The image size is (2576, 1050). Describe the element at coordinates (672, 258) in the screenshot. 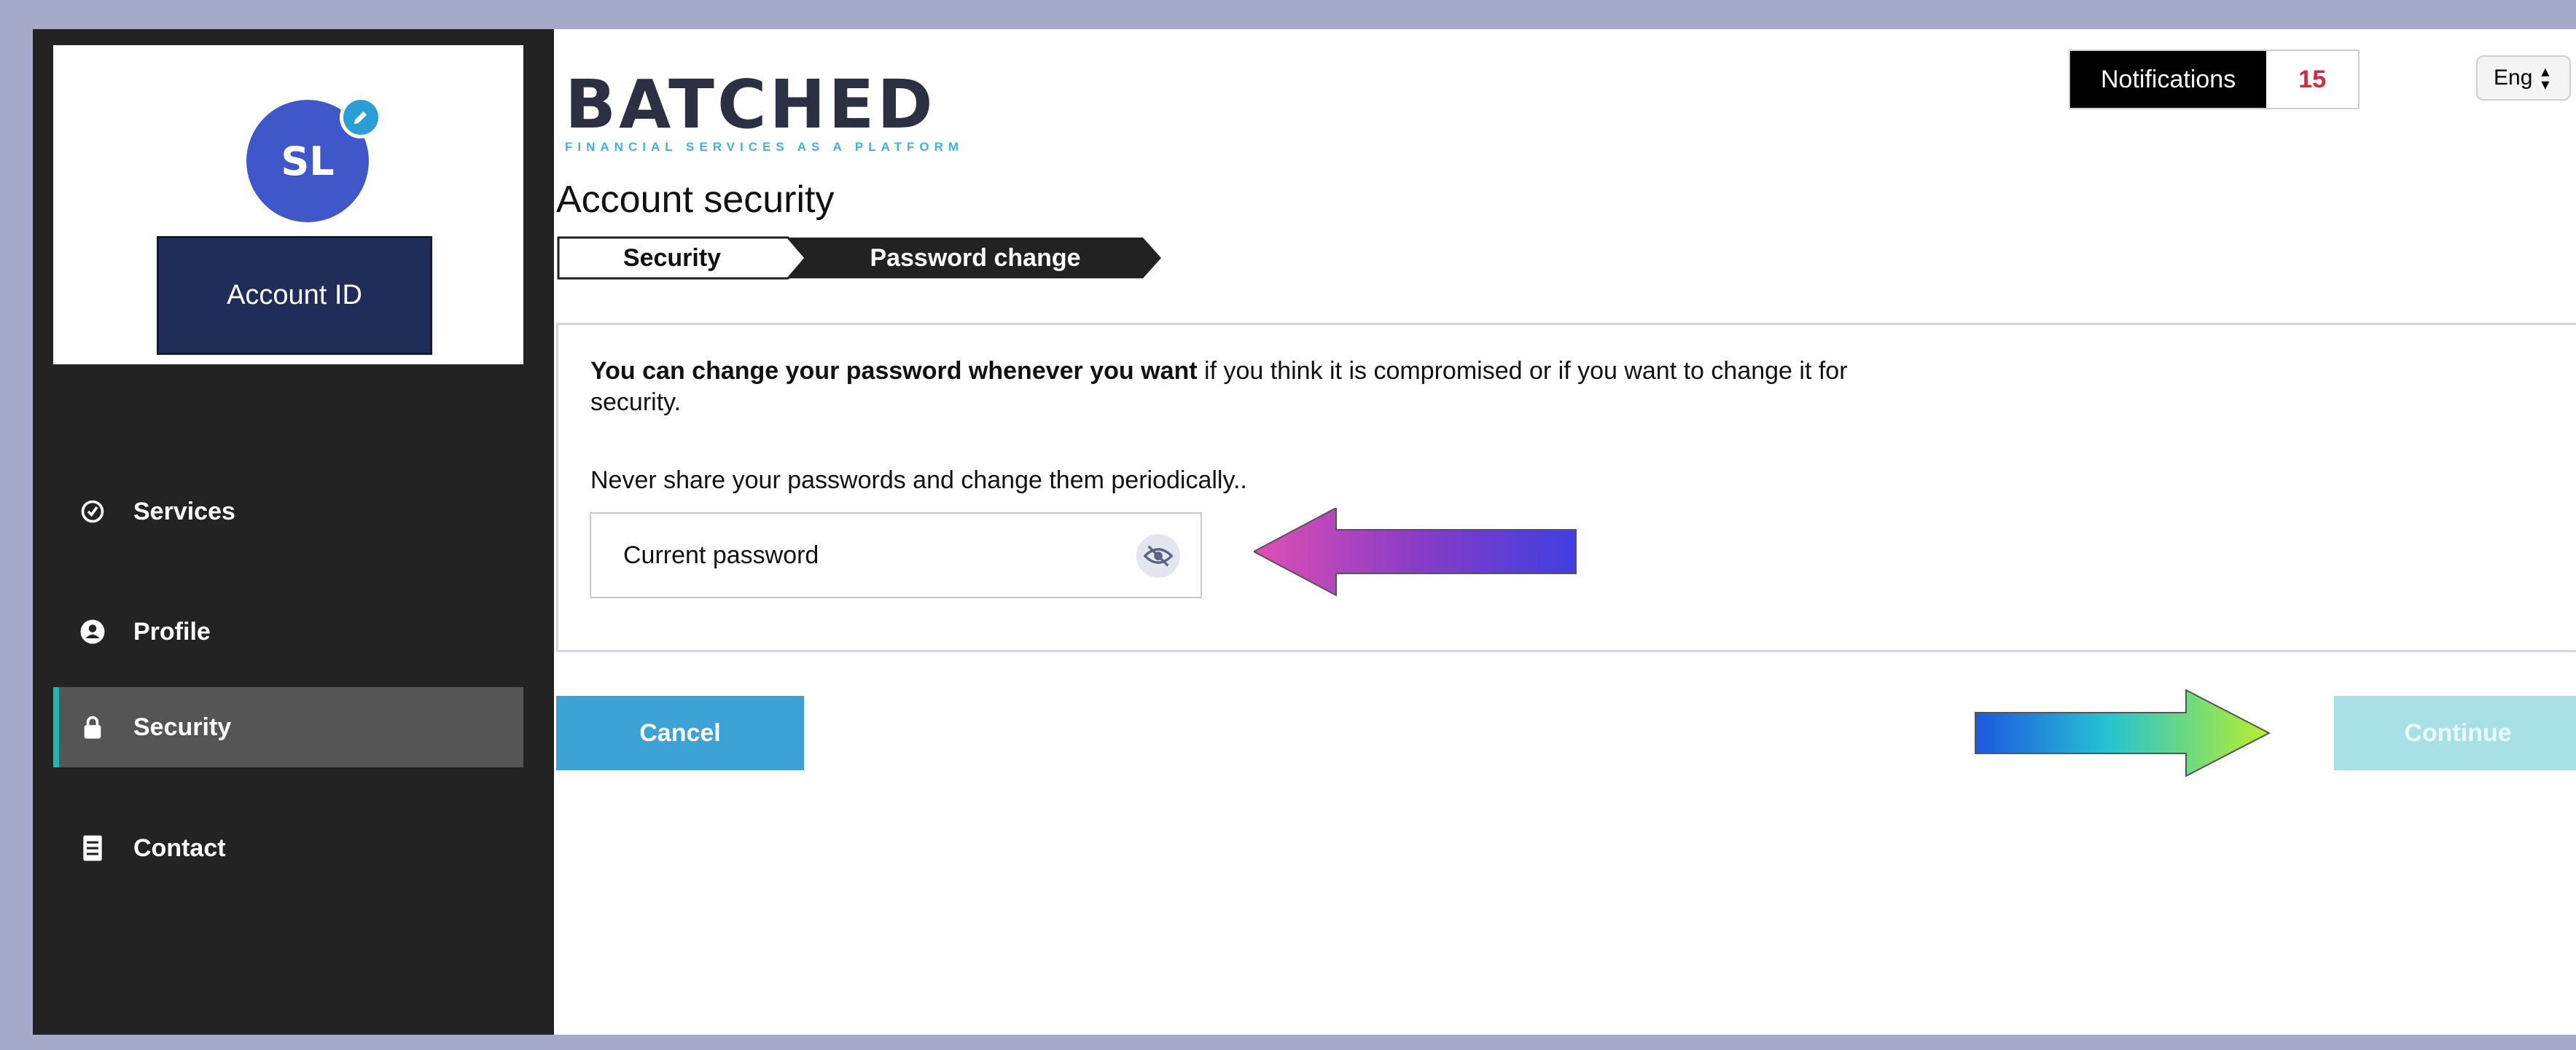

I see `step-security: Security` at that location.